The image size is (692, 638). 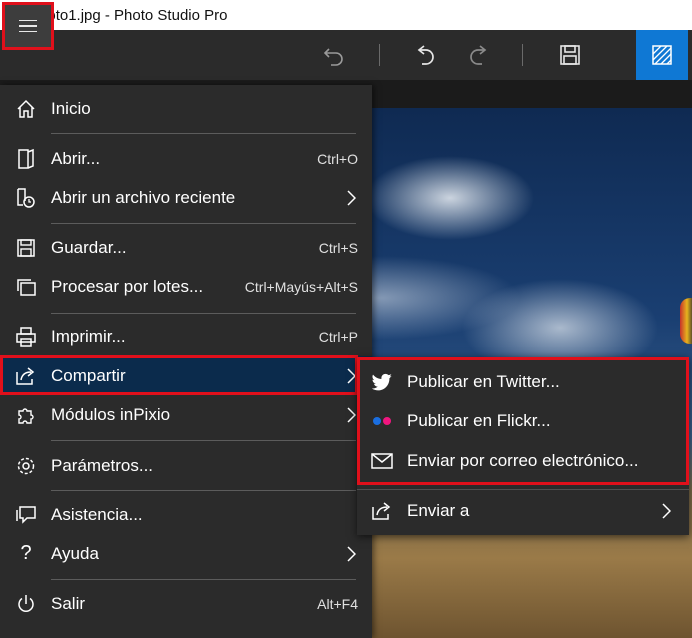 I want to click on toolbar, so click(x=346, y=55).